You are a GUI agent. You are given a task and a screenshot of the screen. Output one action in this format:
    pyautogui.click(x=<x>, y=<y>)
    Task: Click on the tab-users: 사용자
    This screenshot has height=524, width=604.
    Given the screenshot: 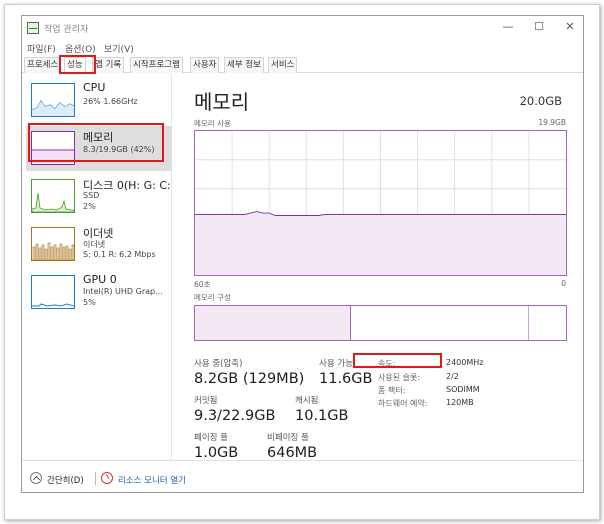 What is the action you would take?
    pyautogui.click(x=205, y=65)
    